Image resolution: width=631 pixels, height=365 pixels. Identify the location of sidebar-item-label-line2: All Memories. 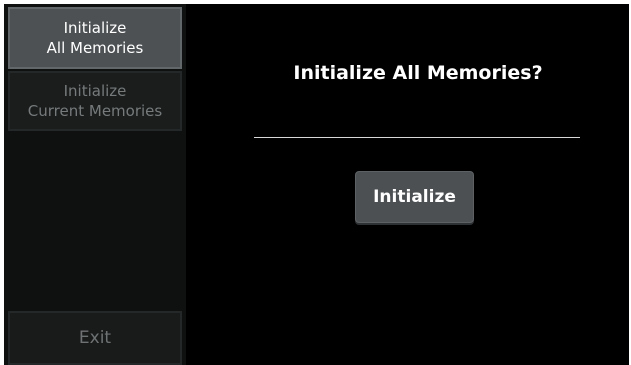
(95, 48).